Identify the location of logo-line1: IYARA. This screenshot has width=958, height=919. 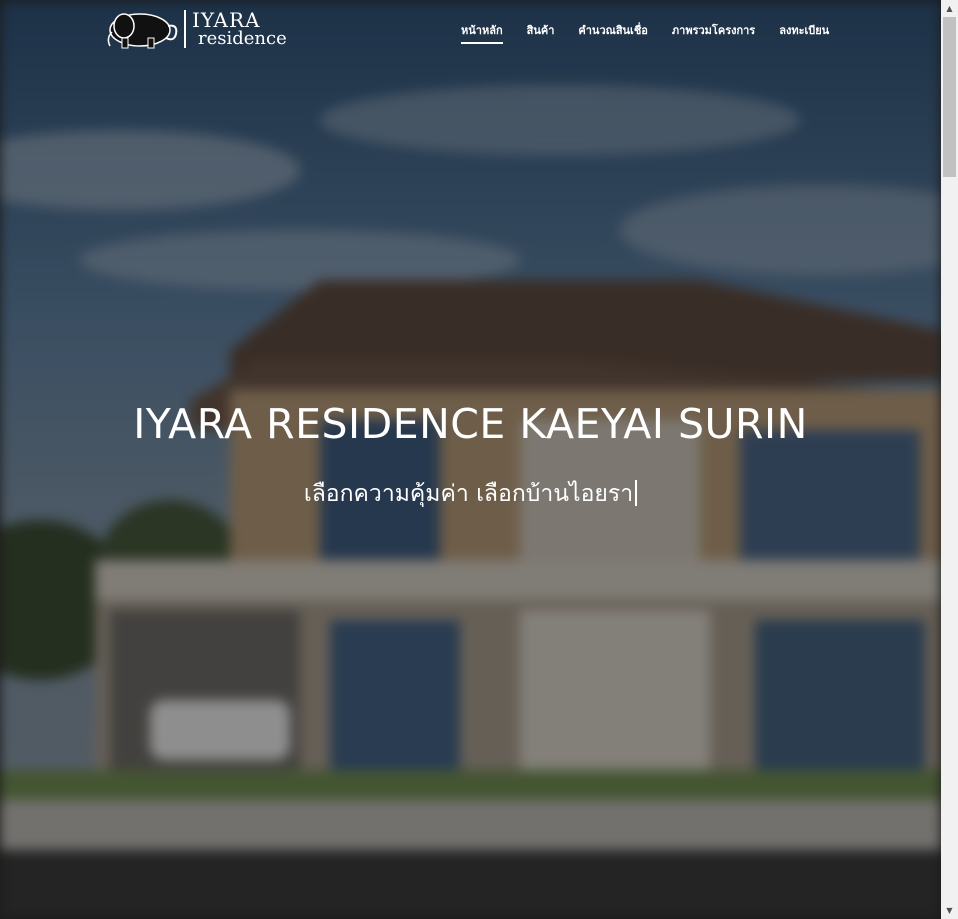
(226, 20).